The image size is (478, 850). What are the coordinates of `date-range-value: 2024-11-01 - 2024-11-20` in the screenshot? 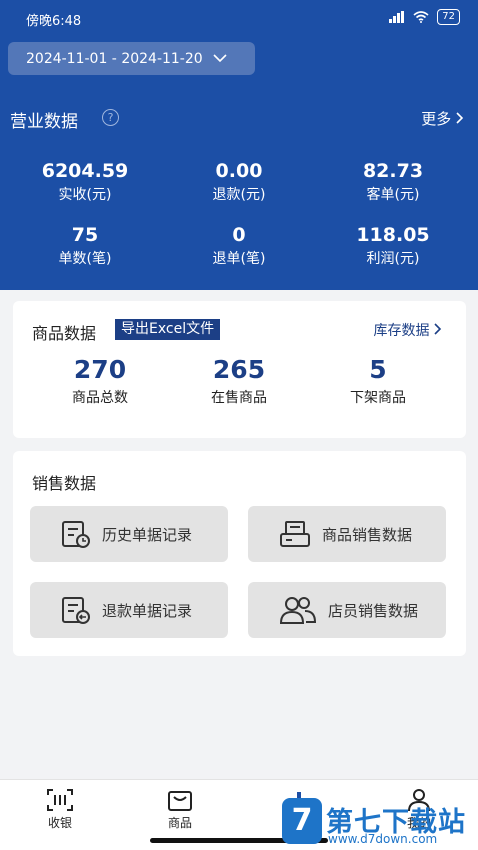 It's located at (114, 58).